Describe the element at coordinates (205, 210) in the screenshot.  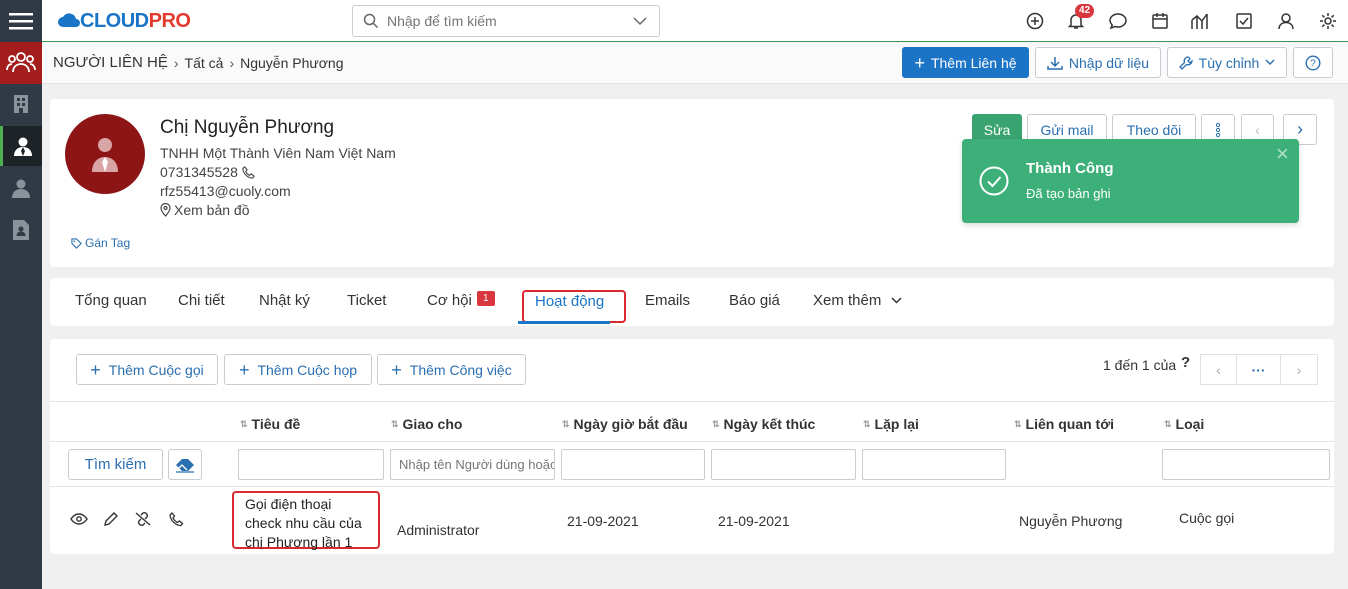
I see `view-map-link: Xem bản đồ` at that location.